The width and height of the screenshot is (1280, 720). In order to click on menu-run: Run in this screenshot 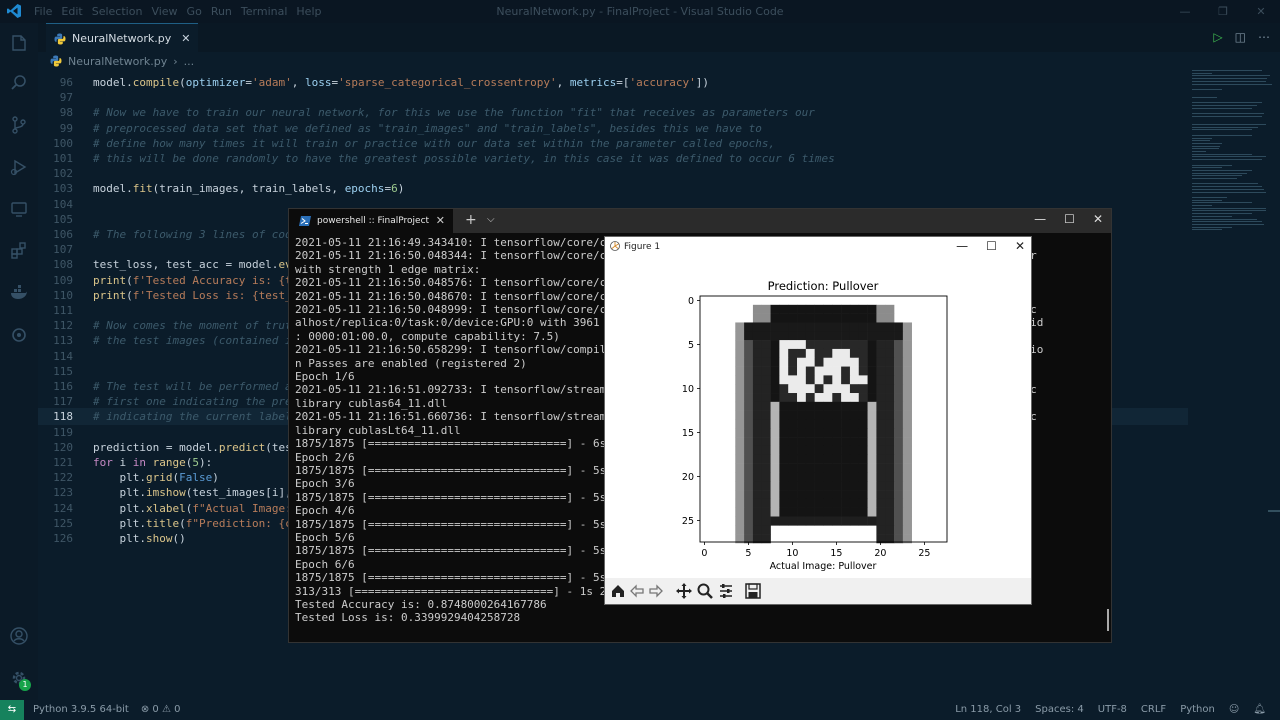, I will do `click(226, 11)`.